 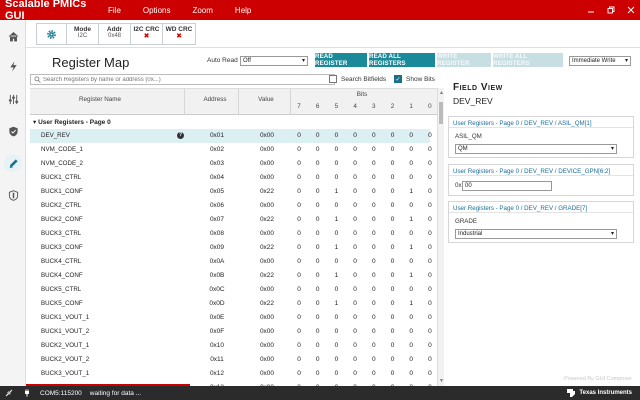 I want to click on shield-icon, so click(x=13, y=195).